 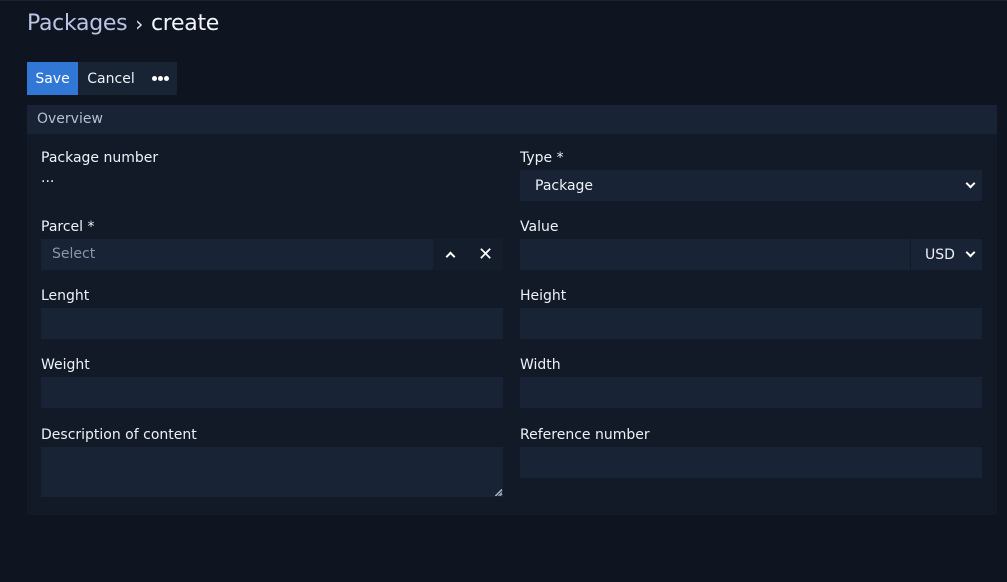 What do you see at coordinates (272, 472) in the screenshot?
I see `description-textarea` at bounding box center [272, 472].